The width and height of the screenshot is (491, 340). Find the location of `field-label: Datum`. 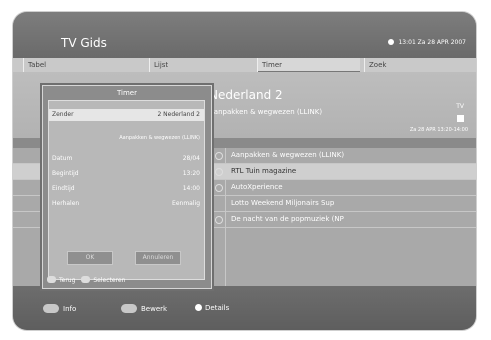

field-label: Datum is located at coordinates (62, 158).